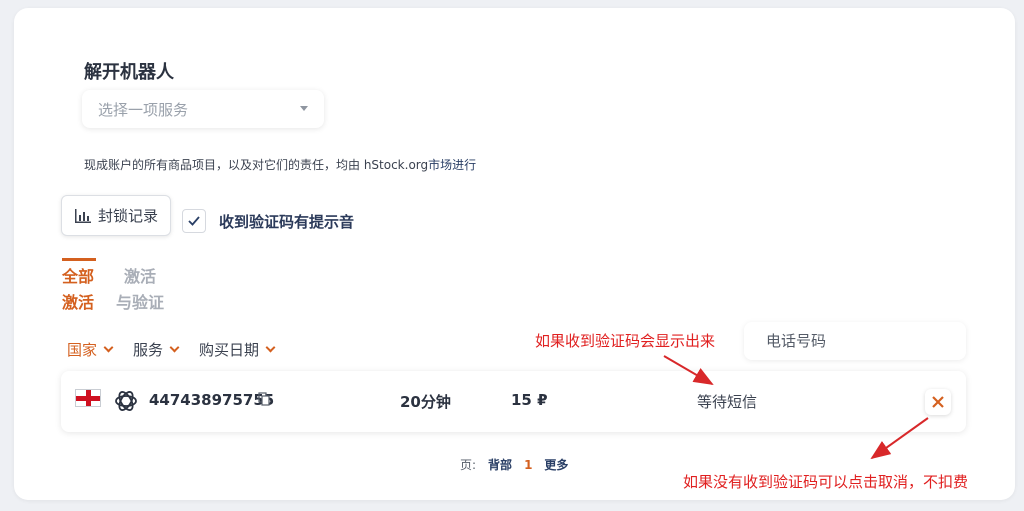 The image size is (1024, 511). I want to click on sound-checkbox-label: 收到验证码有提示音, so click(286, 221).